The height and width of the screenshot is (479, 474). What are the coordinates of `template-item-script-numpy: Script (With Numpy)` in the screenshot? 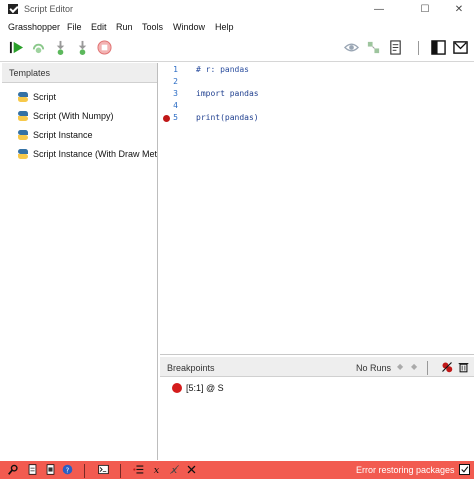 It's located at (79, 116).